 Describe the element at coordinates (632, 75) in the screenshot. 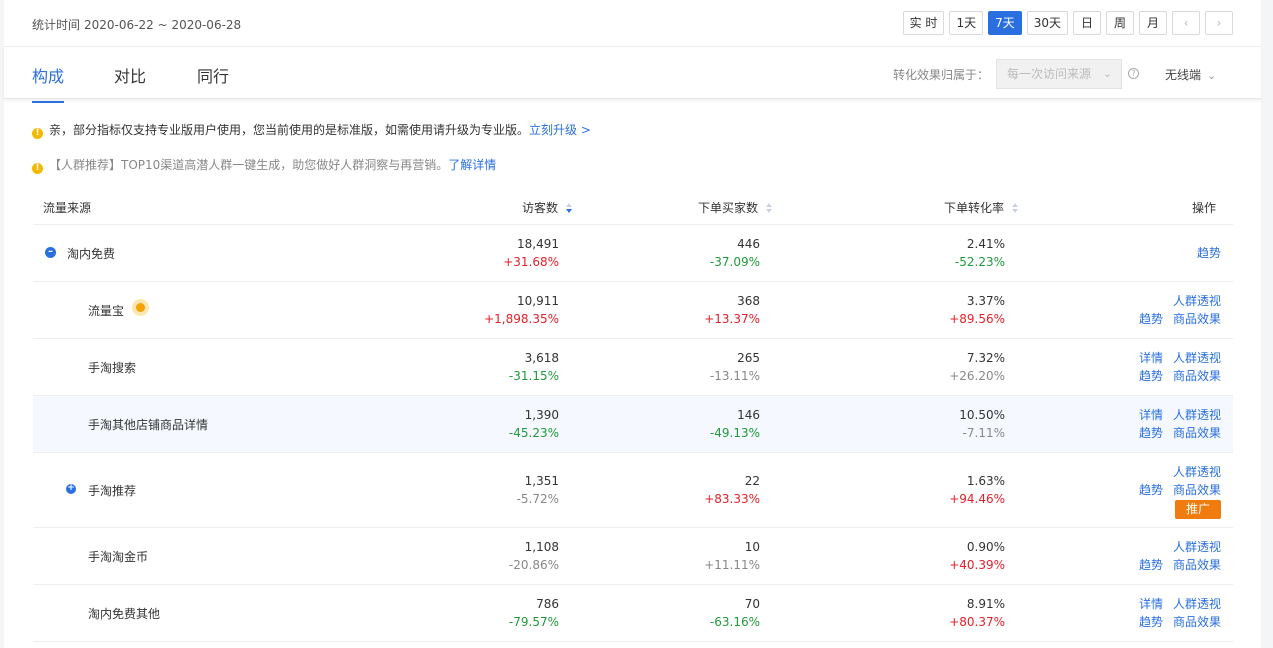

I see `tabs-row: 构成 对比 同行 转化效果归属于： 每一次访问来源 ⌄ ? 无线端 ⌄` at that location.